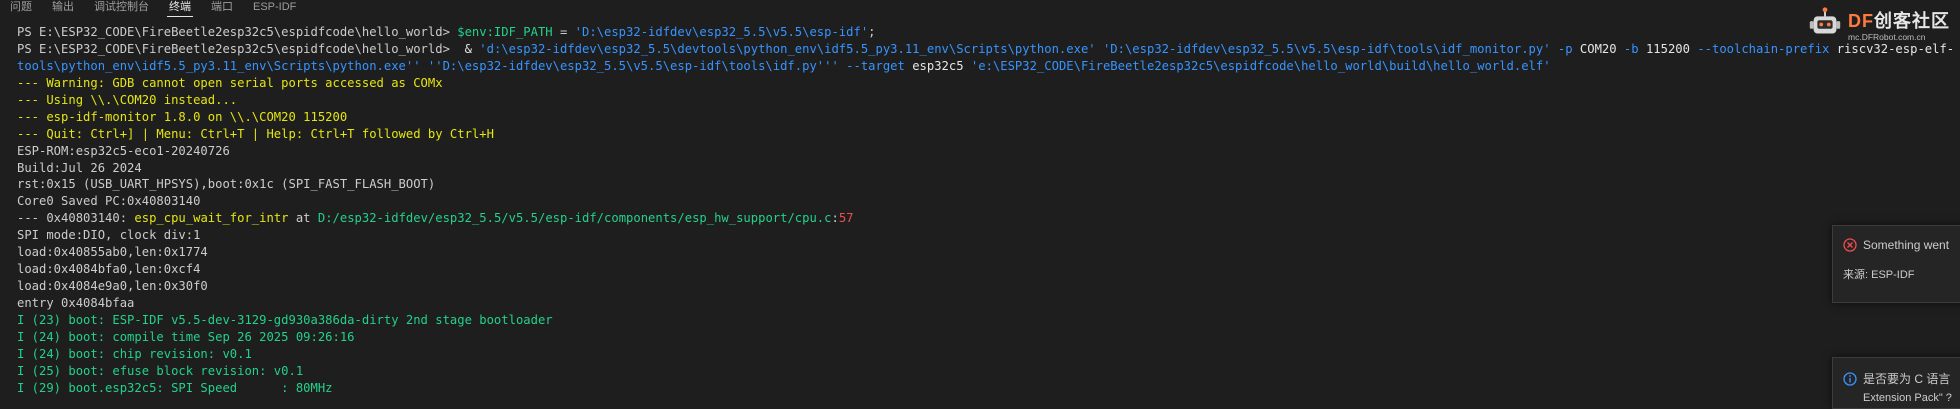 This screenshot has height=409, width=1960. What do you see at coordinates (222, 8) in the screenshot?
I see `tab-ports: 端口` at bounding box center [222, 8].